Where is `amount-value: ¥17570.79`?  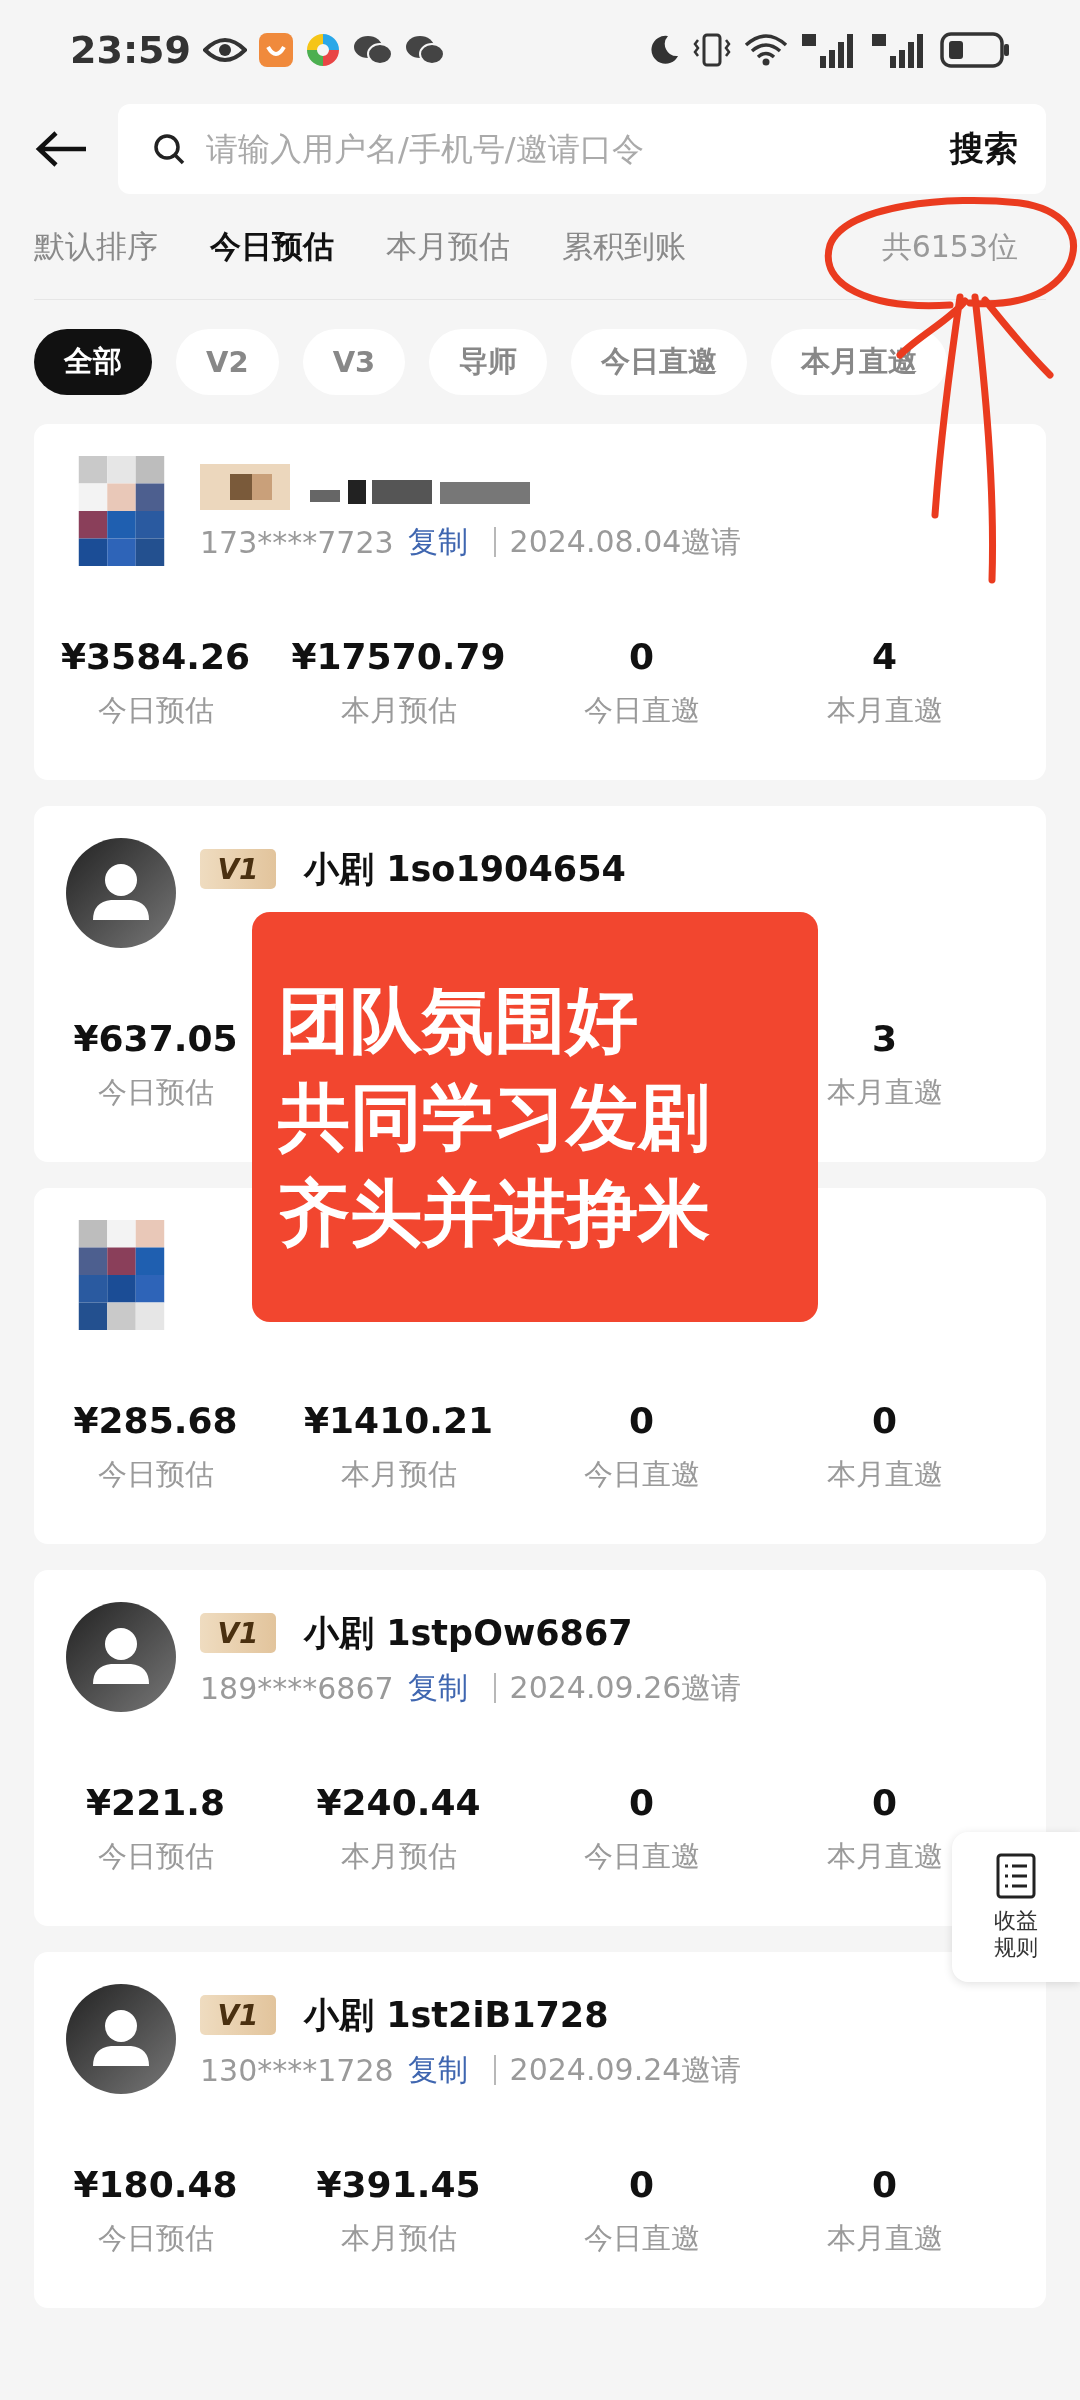
amount-value: ¥17570.79 is located at coordinates (398, 656).